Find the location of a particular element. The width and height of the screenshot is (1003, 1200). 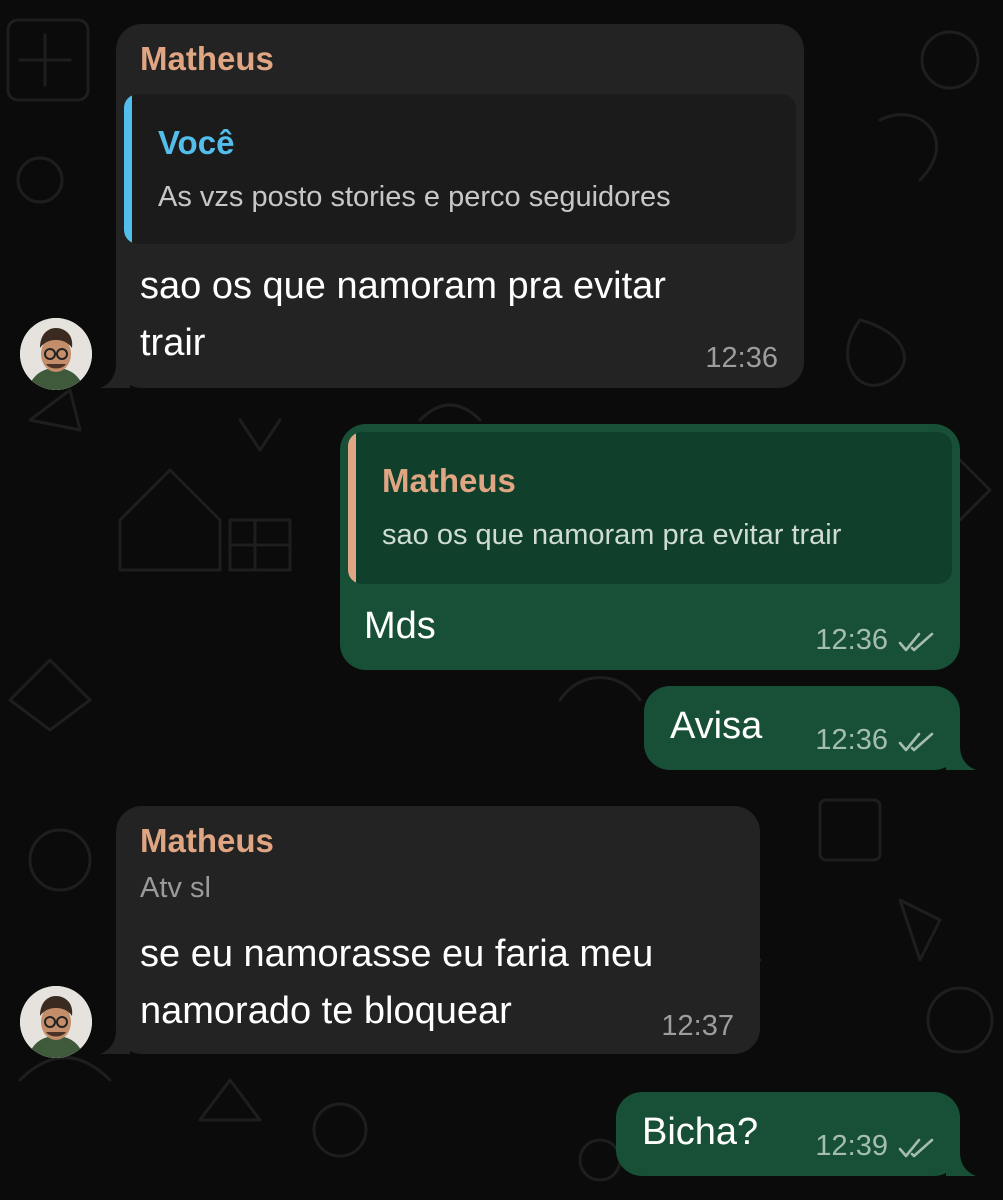

quote-author: Você is located at coordinates (196, 142).